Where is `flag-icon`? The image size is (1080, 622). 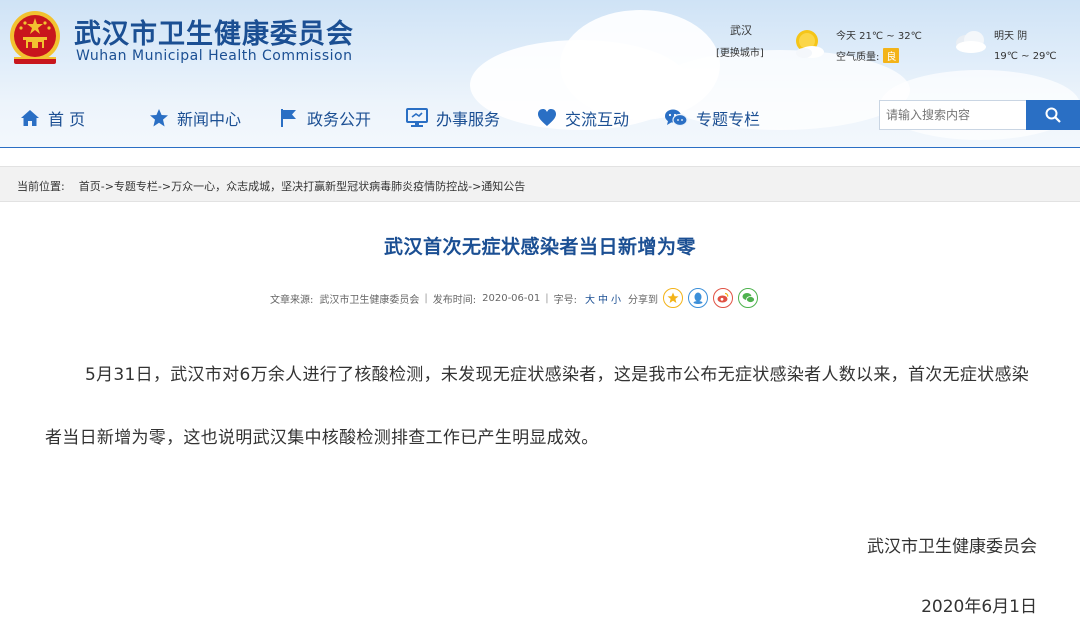
flag-icon is located at coordinates (288, 118).